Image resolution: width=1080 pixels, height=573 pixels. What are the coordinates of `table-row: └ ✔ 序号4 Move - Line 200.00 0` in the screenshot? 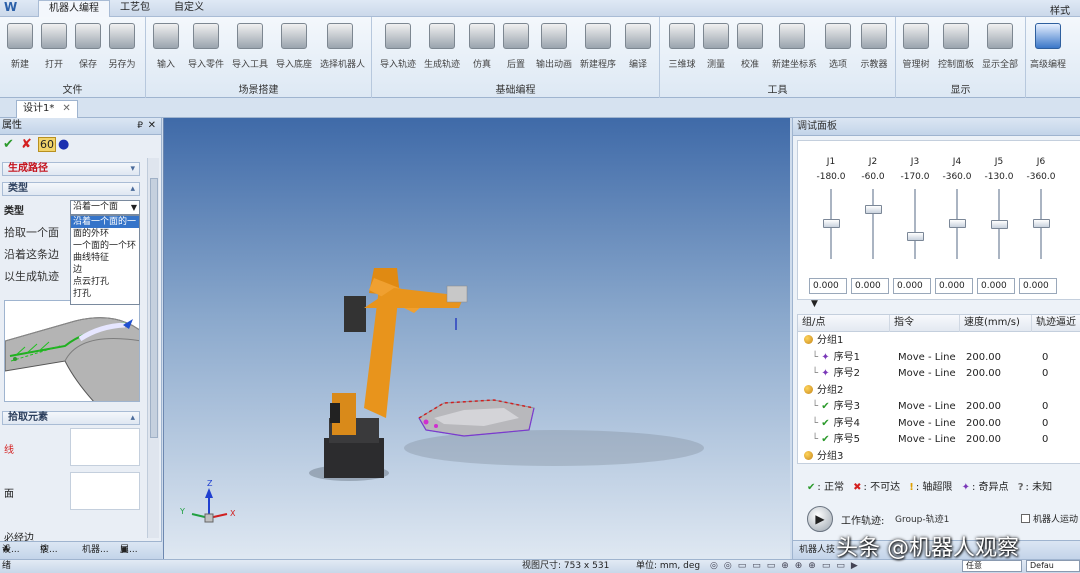 It's located at (939, 424).